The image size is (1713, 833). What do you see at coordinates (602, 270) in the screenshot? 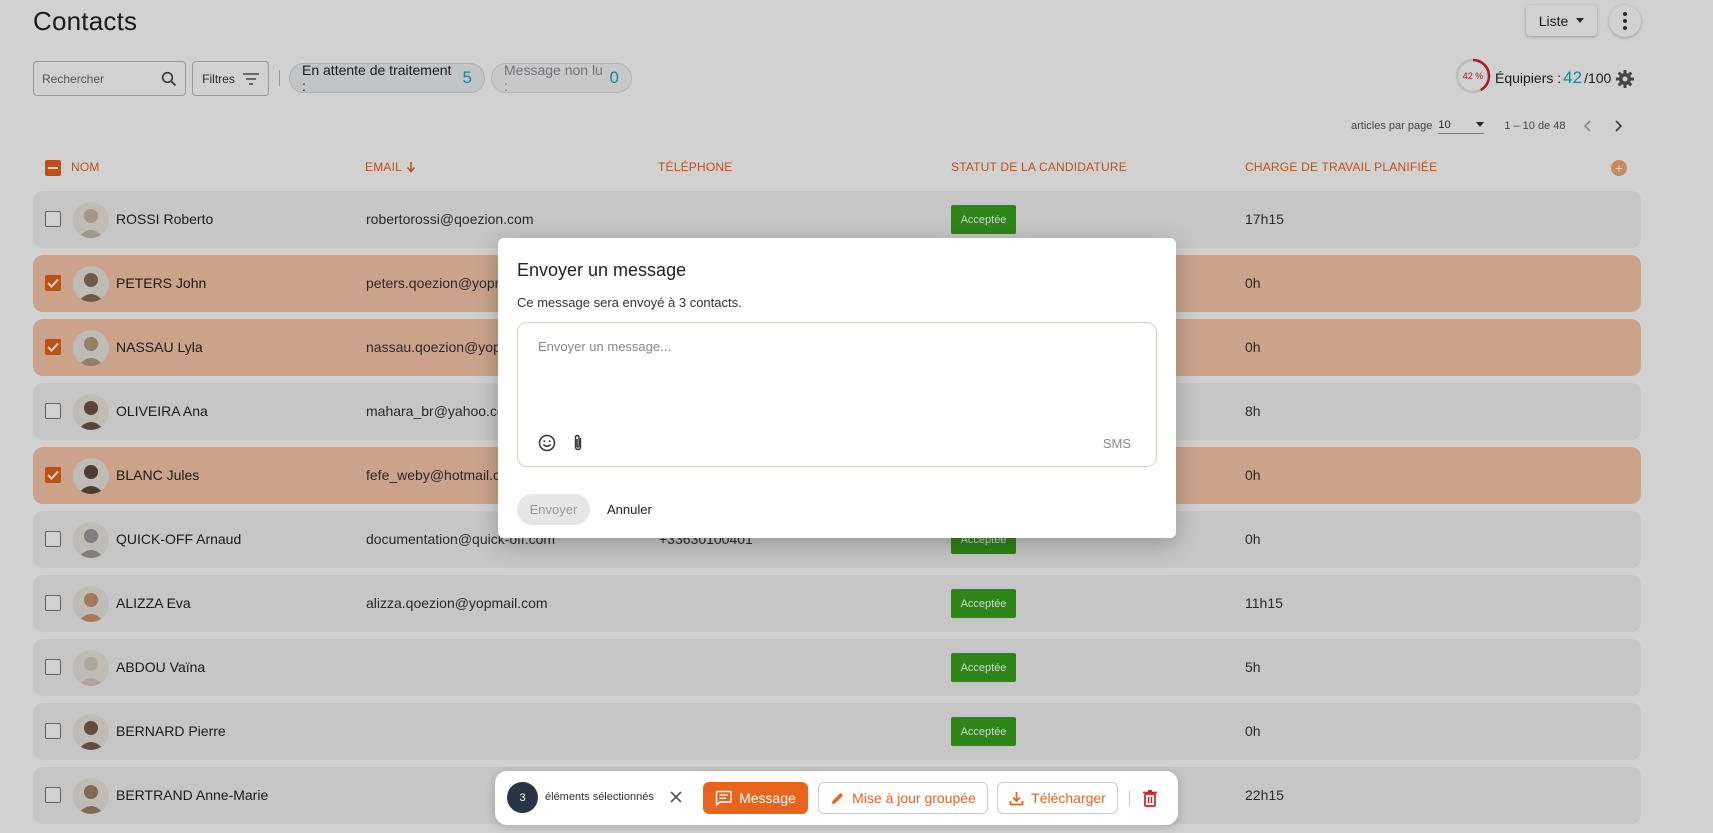
I see `dialog-title: Envoyer un message` at bounding box center [602, 270].